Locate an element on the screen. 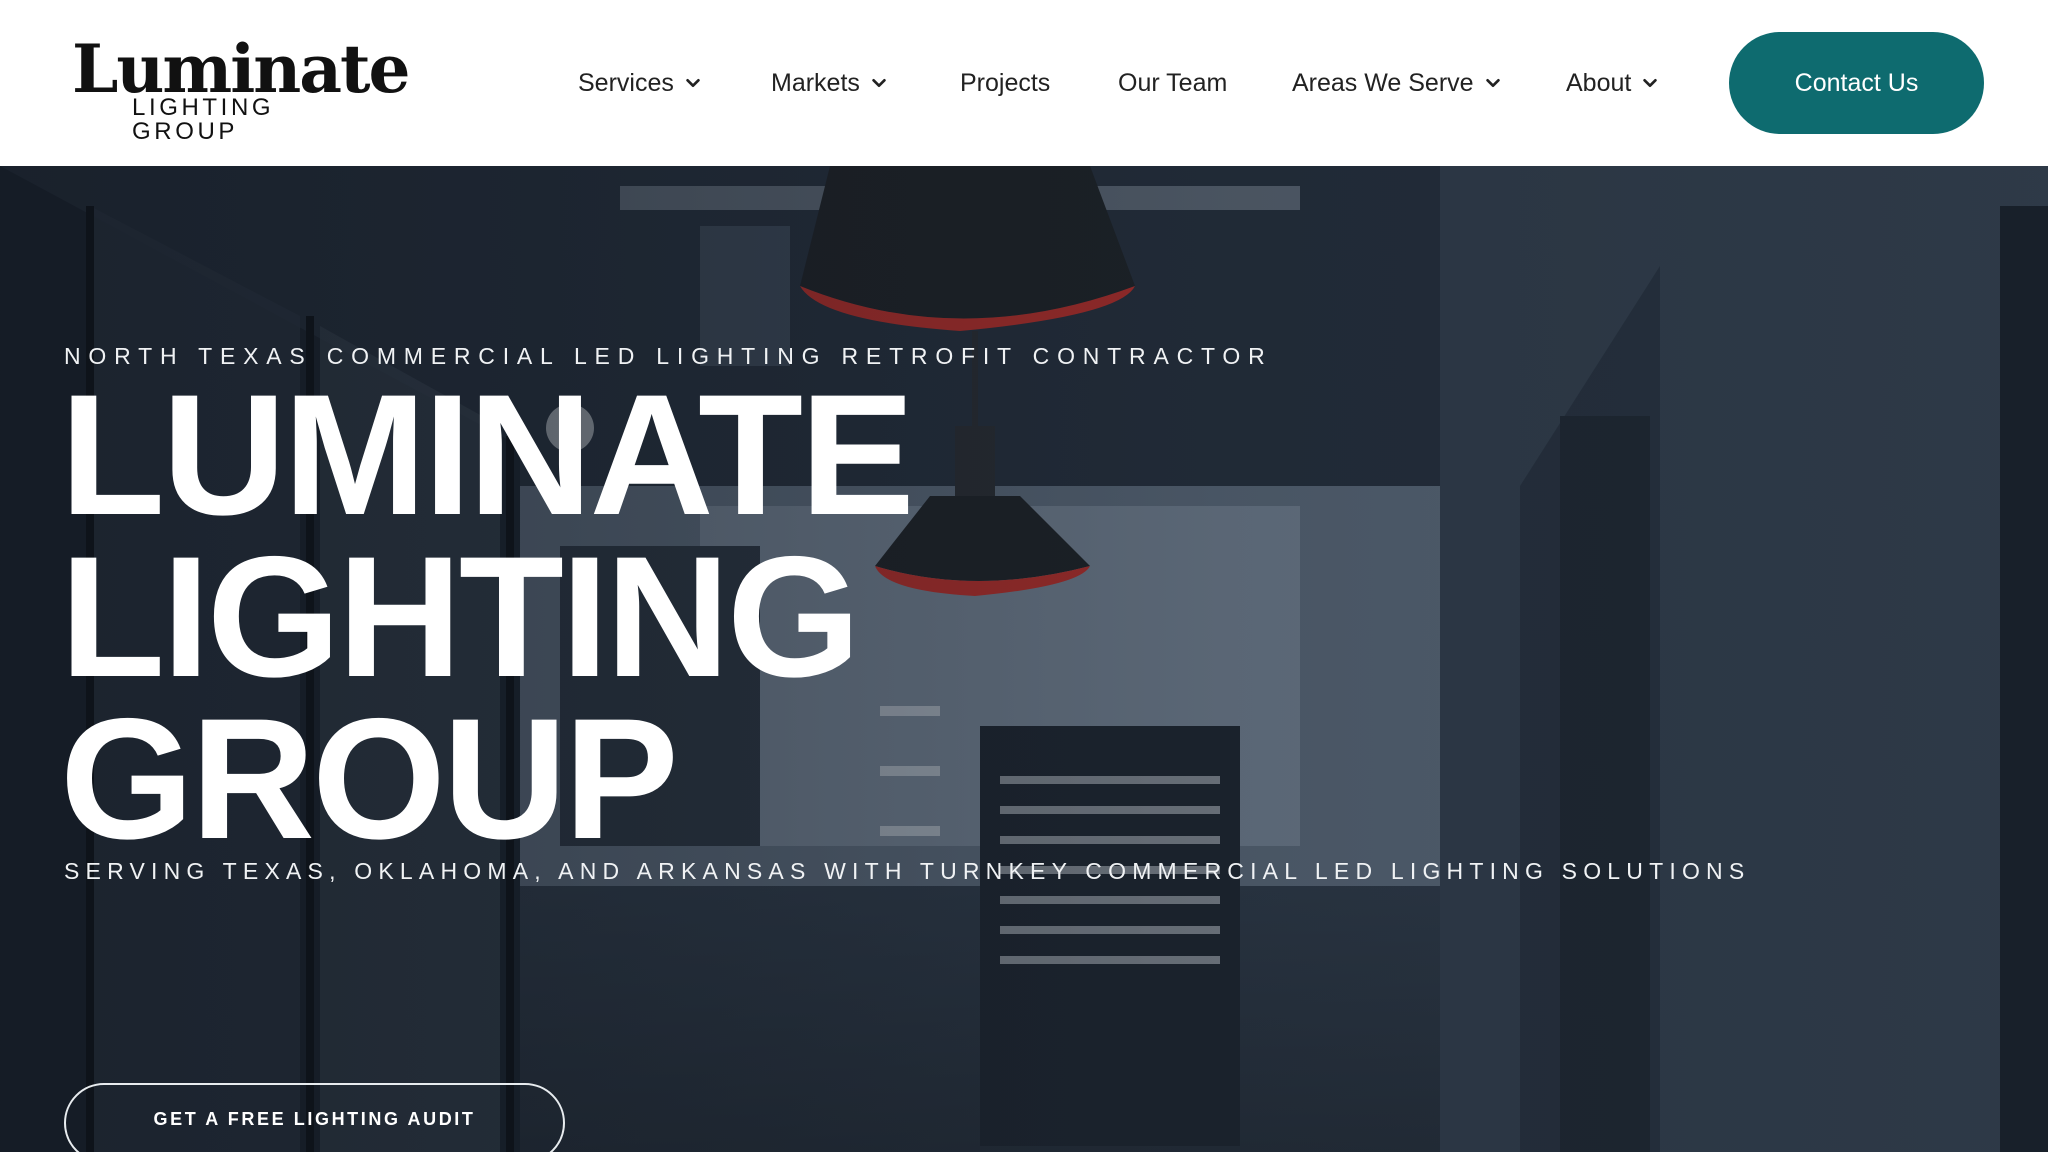 The height and width of the screenshot is (1152, 2048). nav-item-label: Our Team is located at coordinates (1173, 82).